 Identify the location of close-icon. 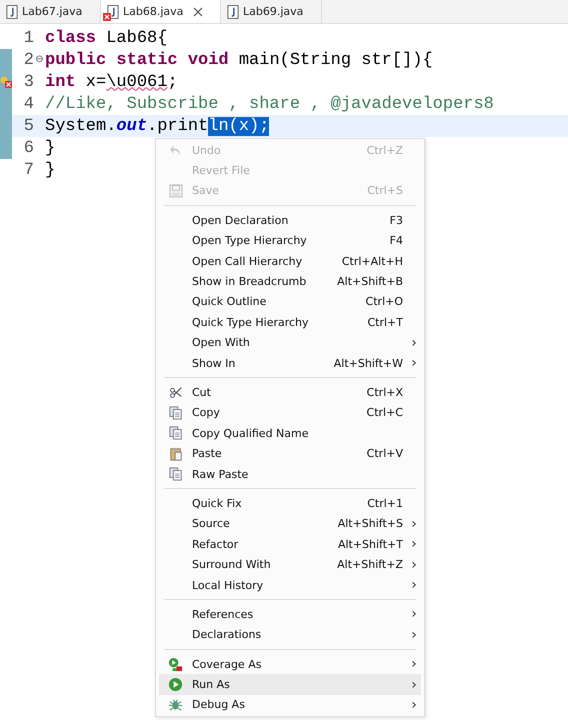
(198, 11).